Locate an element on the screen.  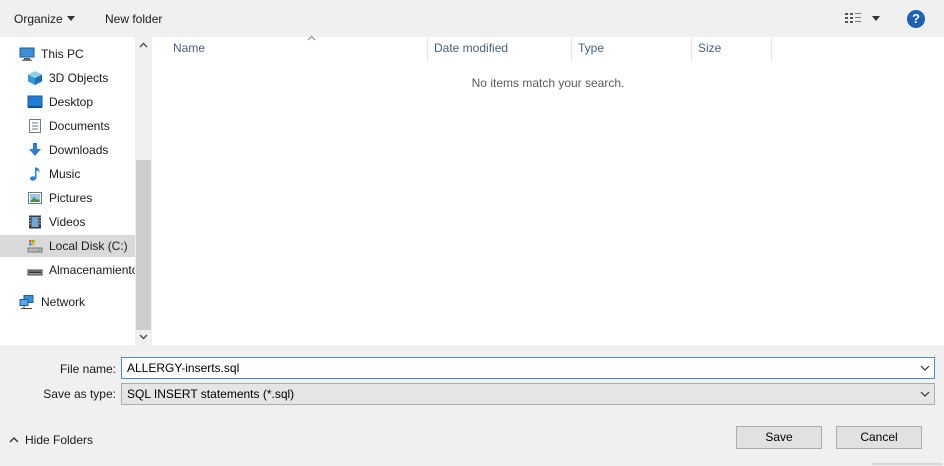
nav-item-pictures: Pictures is located at coordinates (67, 198).